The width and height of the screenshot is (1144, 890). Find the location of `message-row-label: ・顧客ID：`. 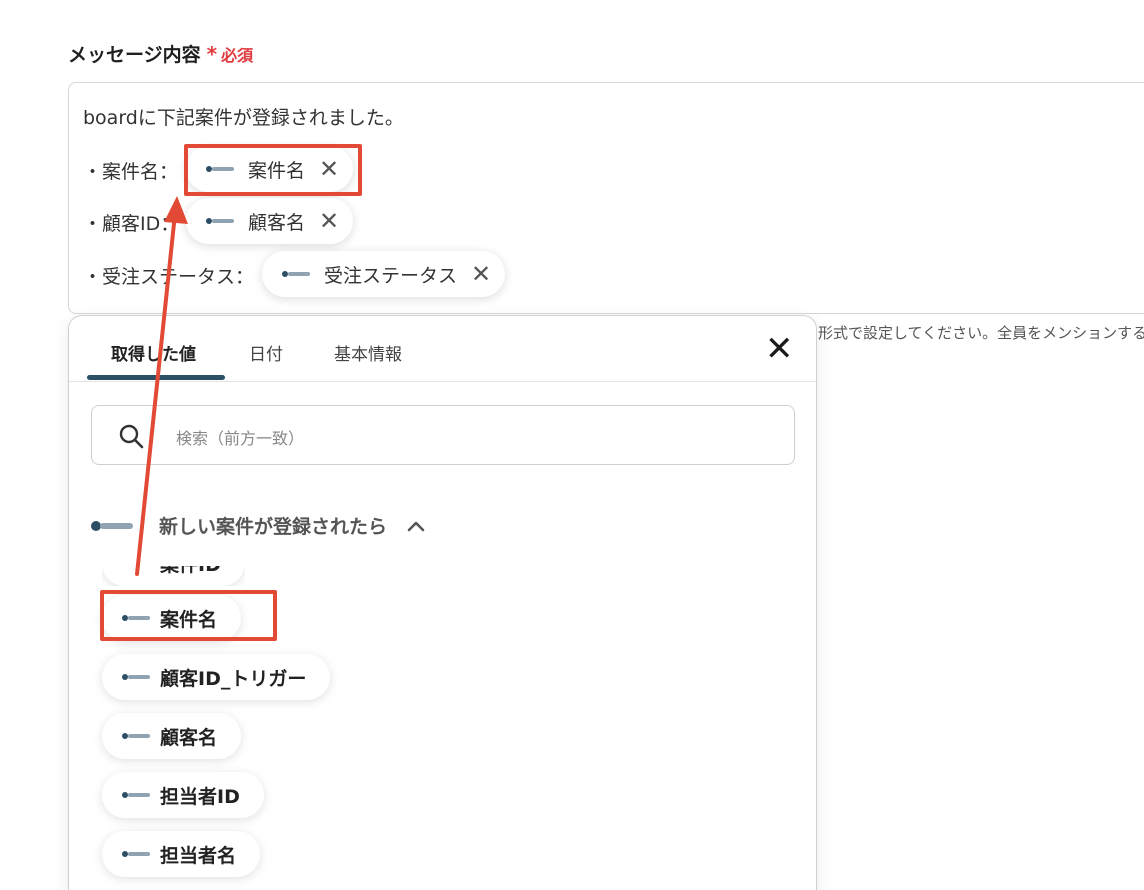

message-row-label: ・顧客ID： is located at coordinates (131, 224).